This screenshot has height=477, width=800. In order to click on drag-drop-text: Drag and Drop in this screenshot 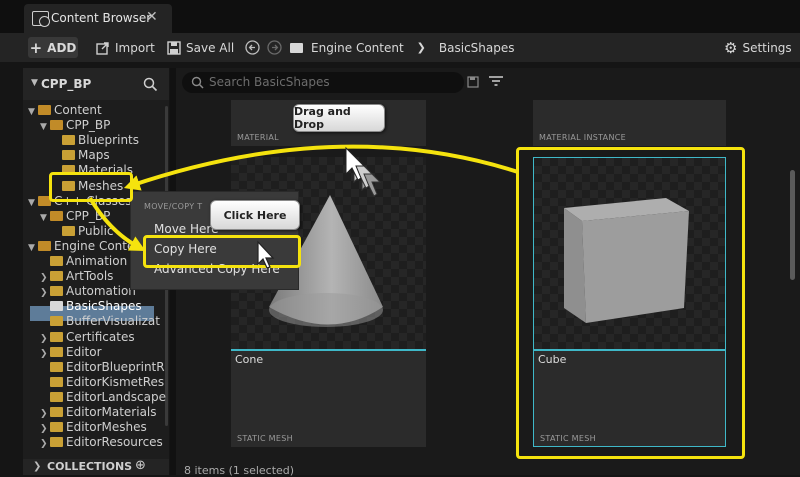, I will do `click(322, 118)`.